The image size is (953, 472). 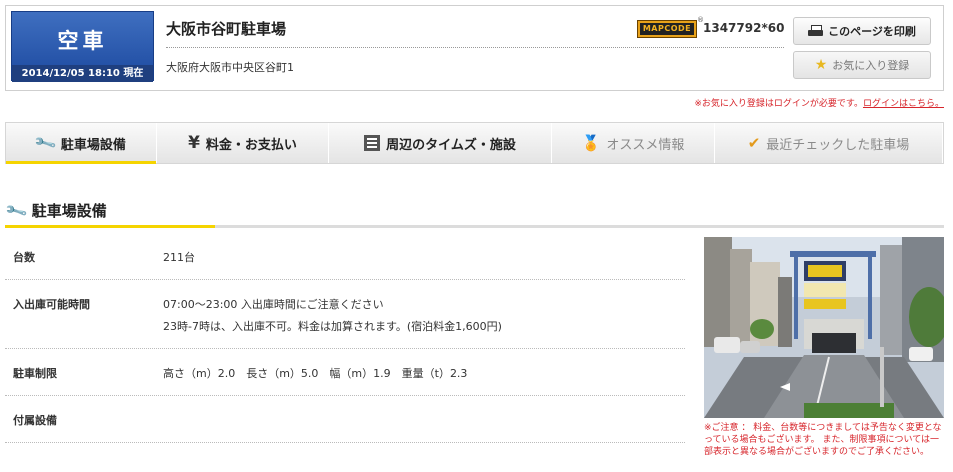 What do you see at coordinates (93, 145) in the screenshot?
I see `tab-label: 駐車場設備` at bounding box center [93, 145].